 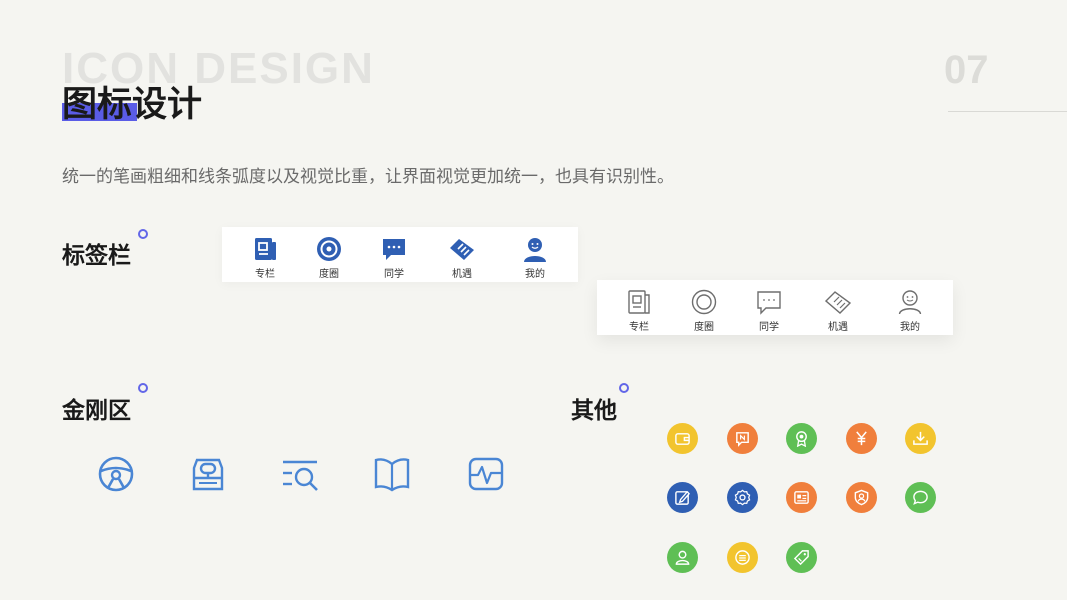 What do you see at coordinates (966, 70) in the screenshot?
I see `page-number: 07` at bounding box center [966, 70].